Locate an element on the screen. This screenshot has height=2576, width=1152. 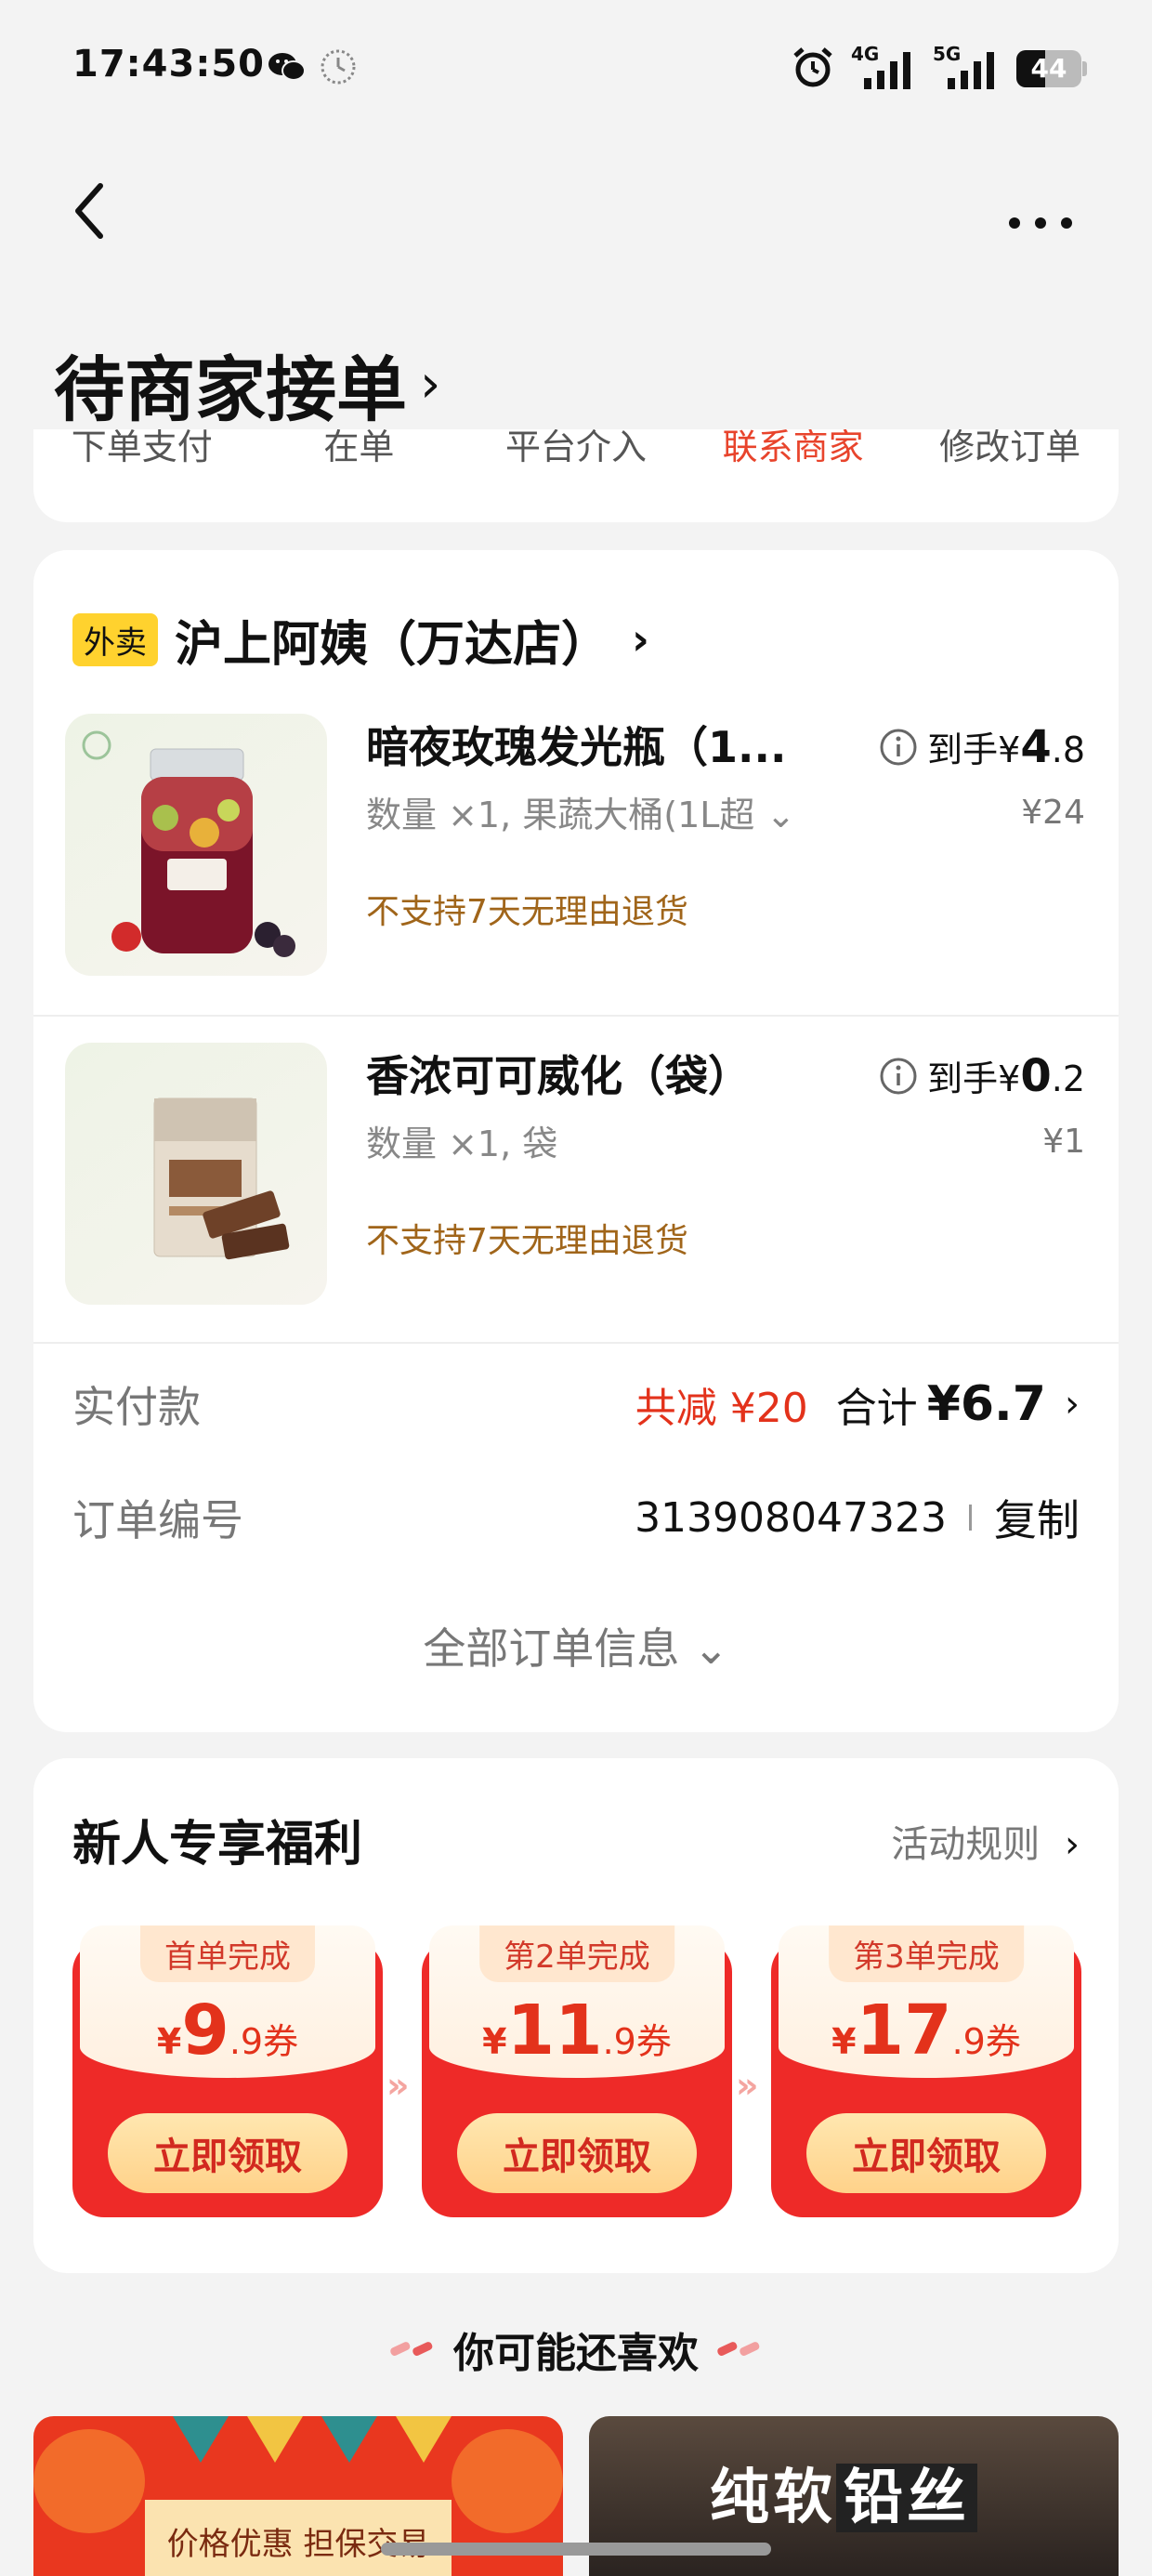
product-spec: 数量 ×1, 袋 is located at coordinates (461, 1140).